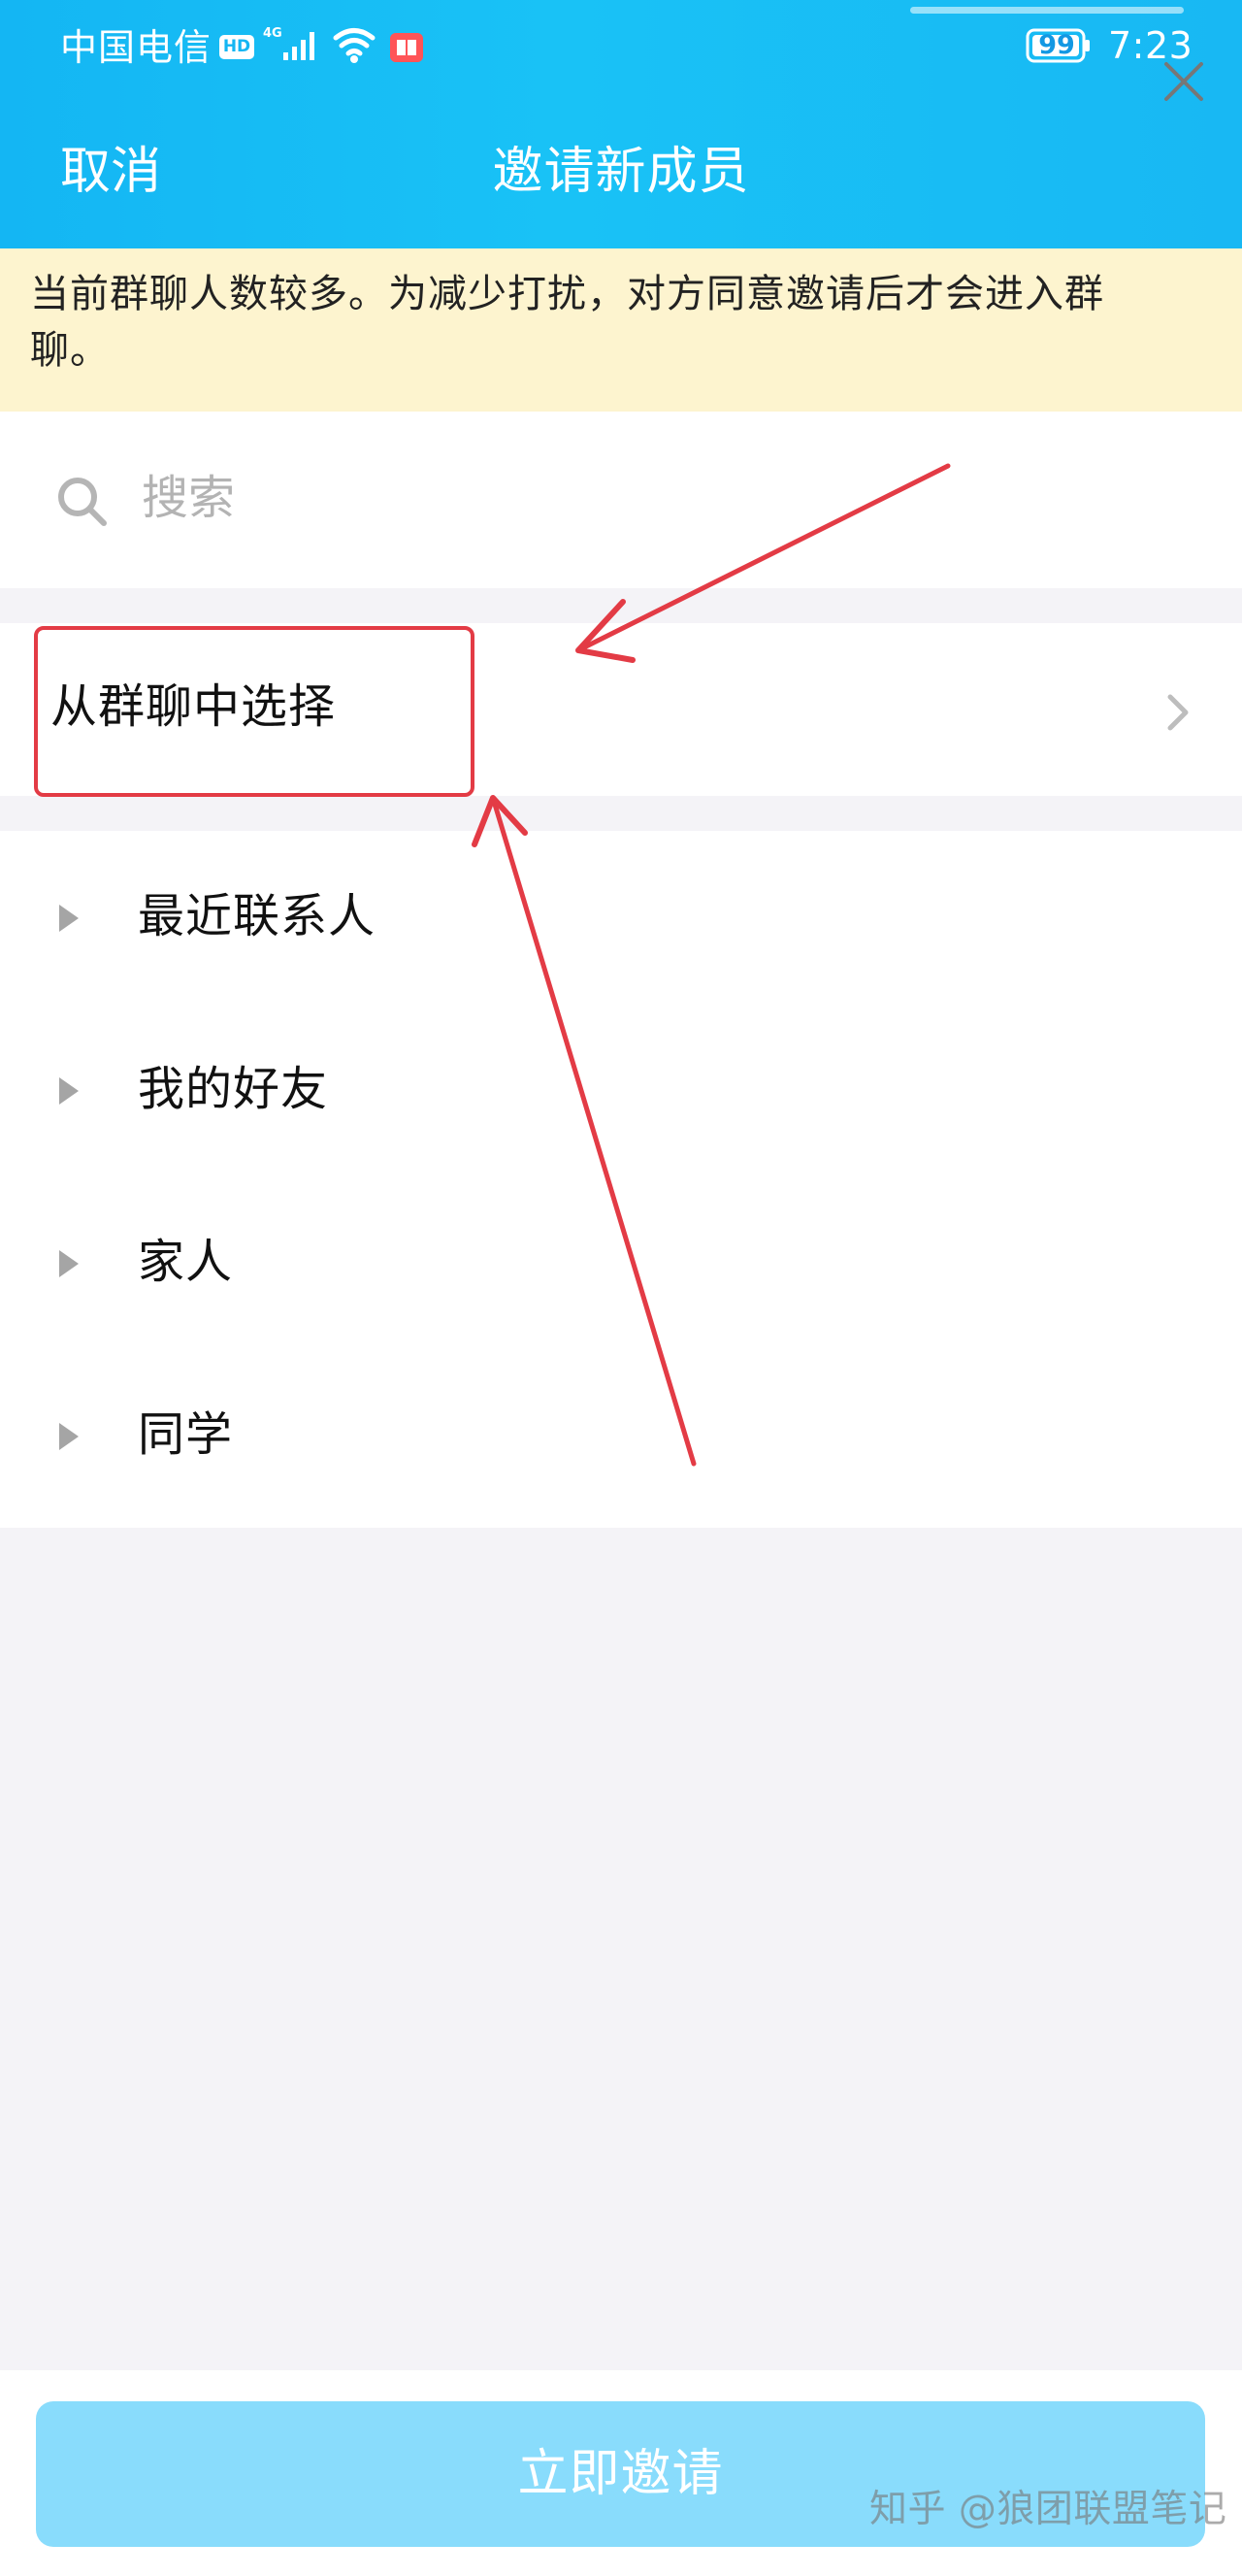 The width and height of the screenshot is (1242, 2576). What do you see at coordinates (136, 47) in the screenshot?
I see `carrier-name: 中国电信` at bounding box center [136, 47].